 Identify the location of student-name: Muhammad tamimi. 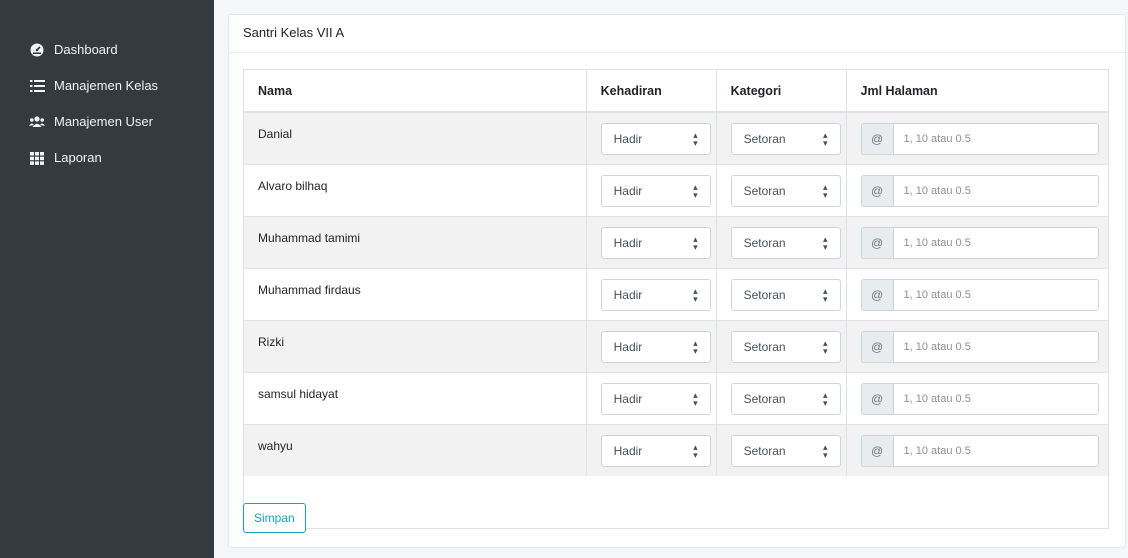
(415, 241).